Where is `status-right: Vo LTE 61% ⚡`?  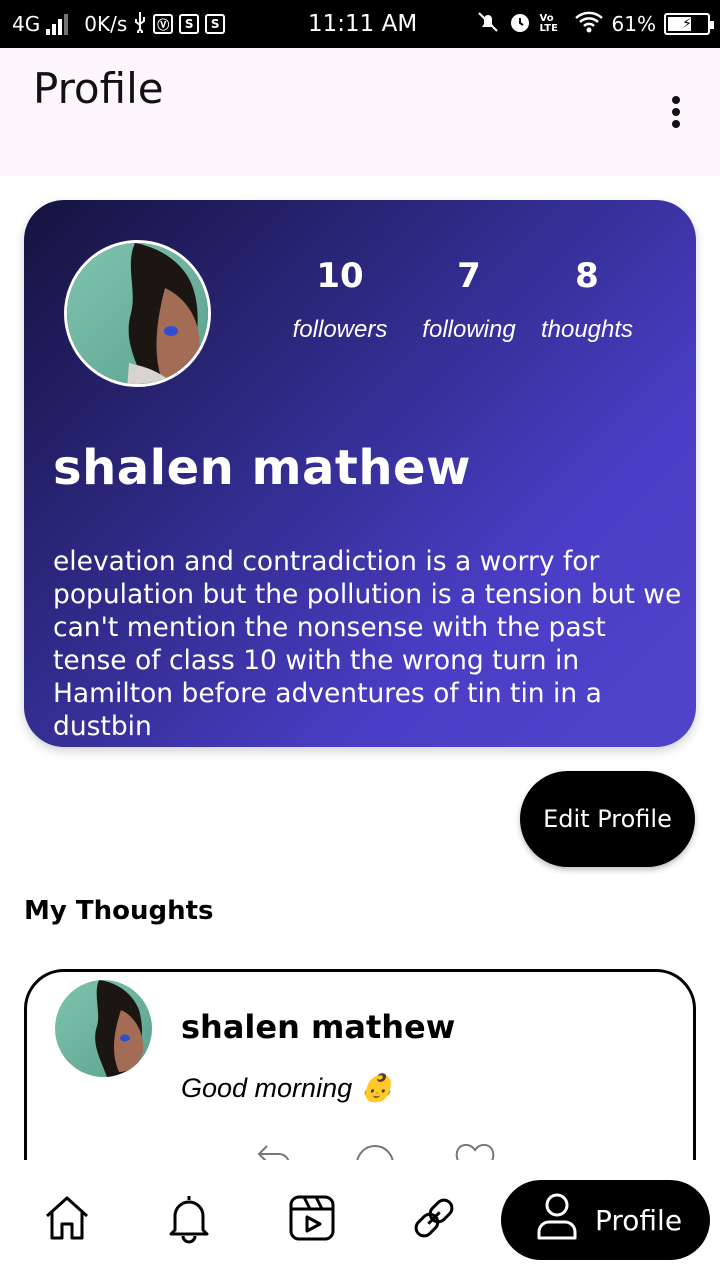 status-right: Vo LTE 61% ⚡ is located at coordinates (595, 24).